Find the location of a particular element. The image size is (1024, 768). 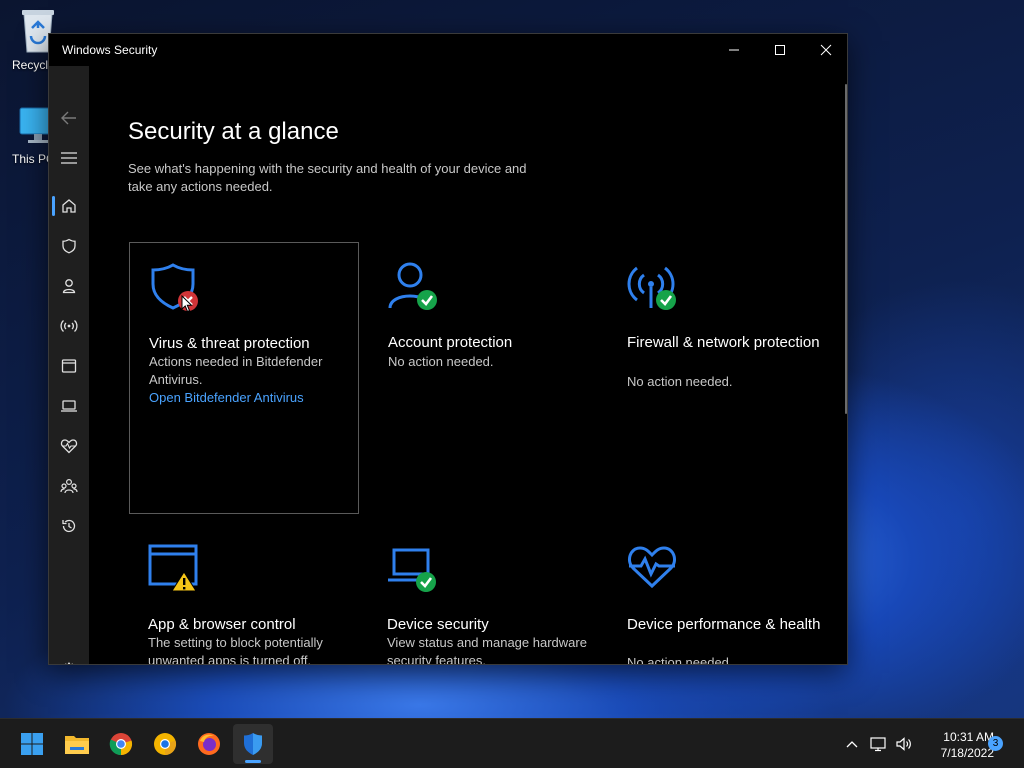

volume-icon is located at coordinates (903, 744).